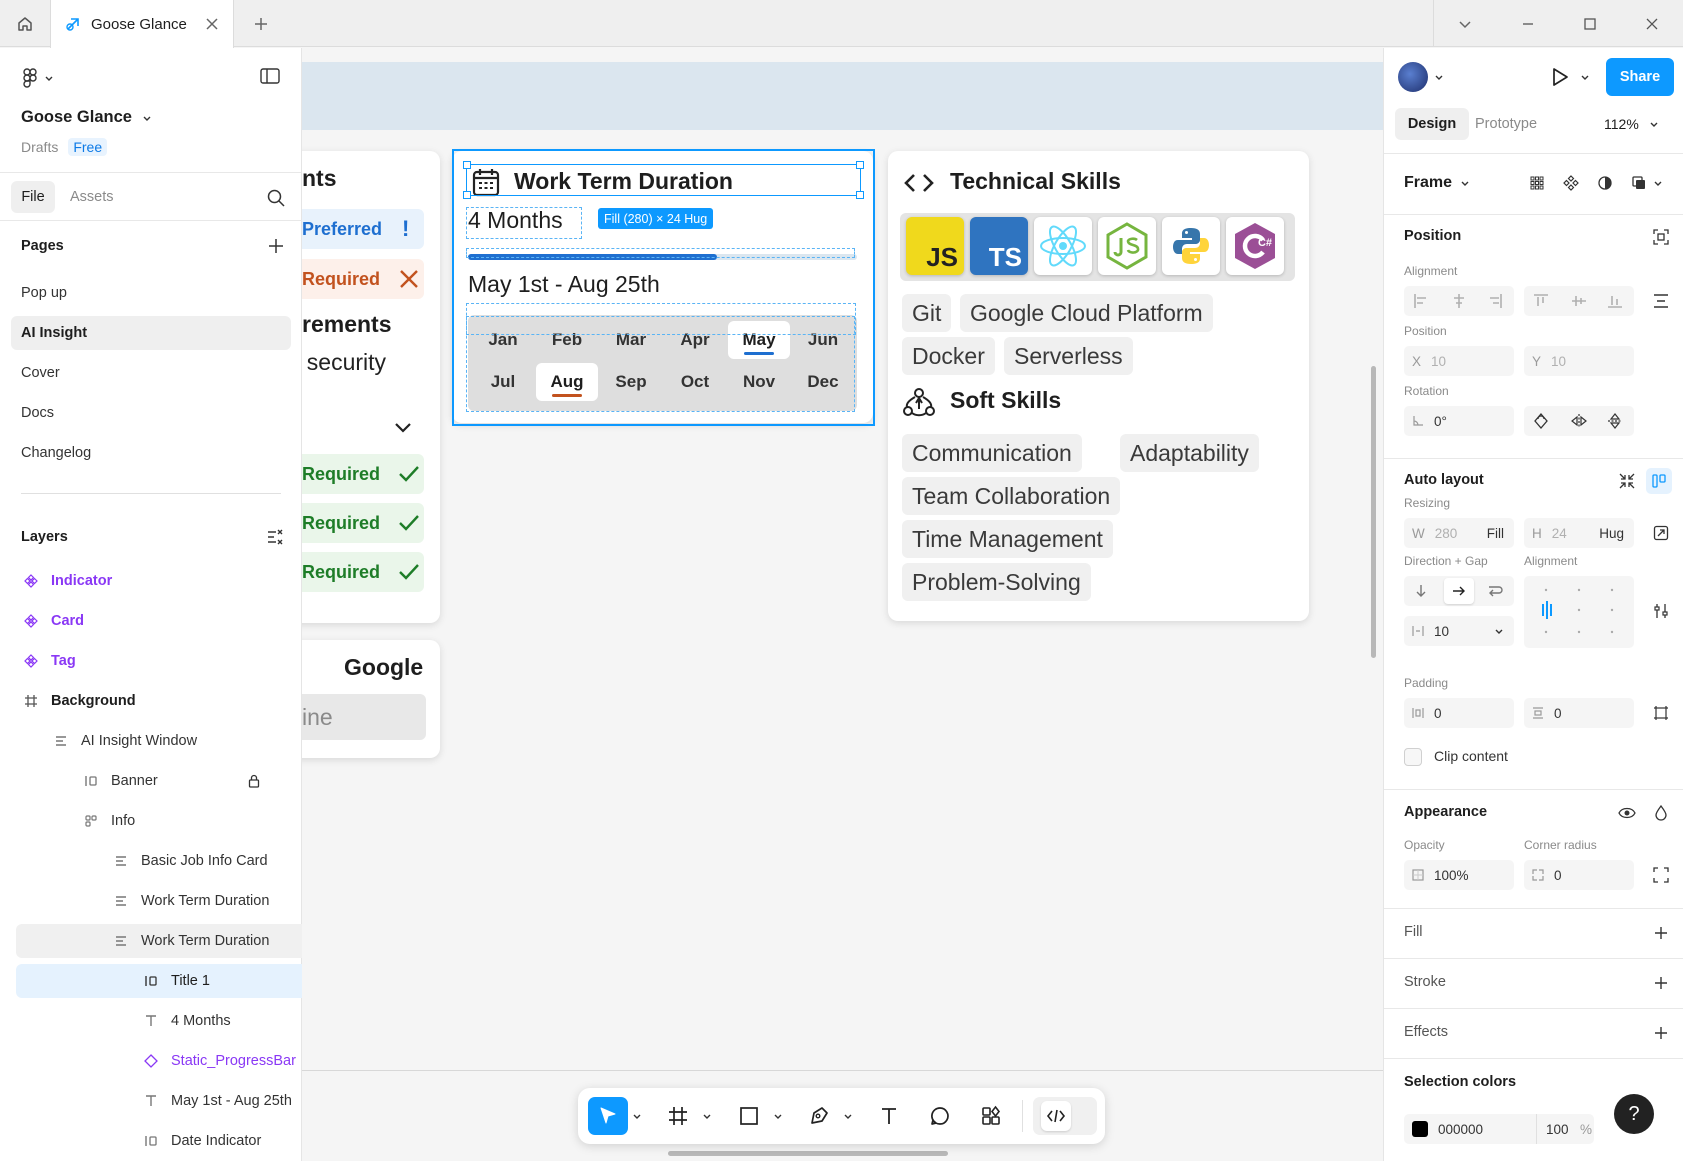 This screenshot has height=1161, width=1683. Describe the element at coordinates (819, 1116) in the screenshot. I see `pen-tool-icon` at that location.